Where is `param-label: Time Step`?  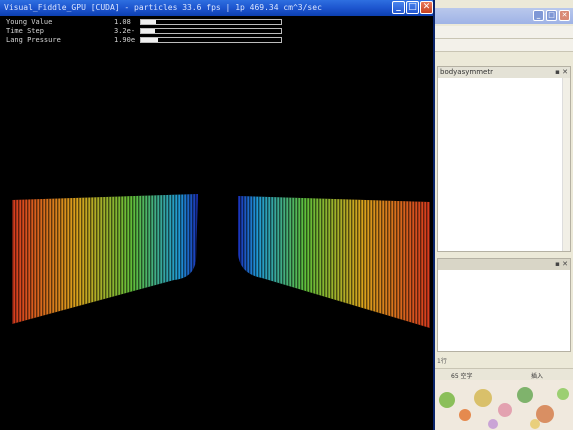
param-label: Time Step is located at coordinates (25, 31).